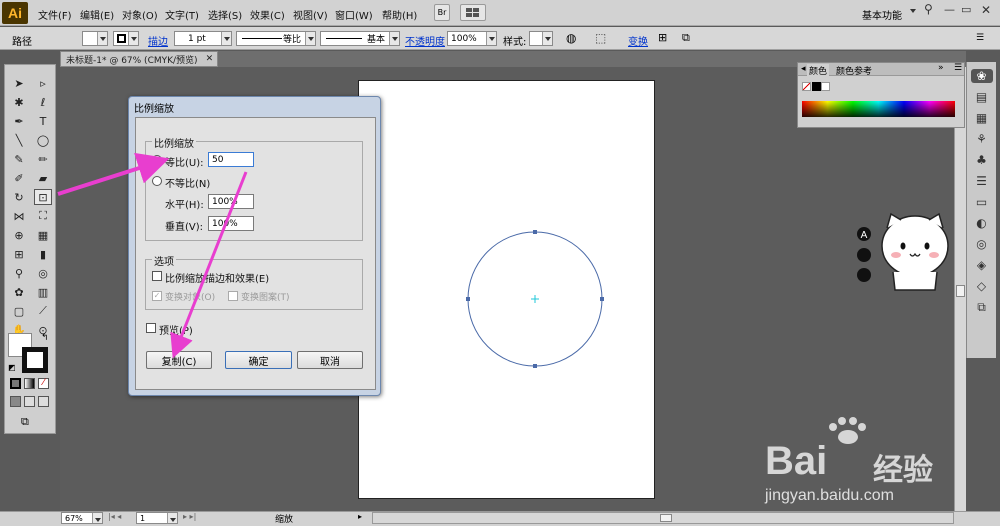 The width and height of the screenshot is (1000, 526). Describe the element at coordinates (189, 516) in the screenshot. I see `next-artboard-icon: ▸ ▸|` at that location.